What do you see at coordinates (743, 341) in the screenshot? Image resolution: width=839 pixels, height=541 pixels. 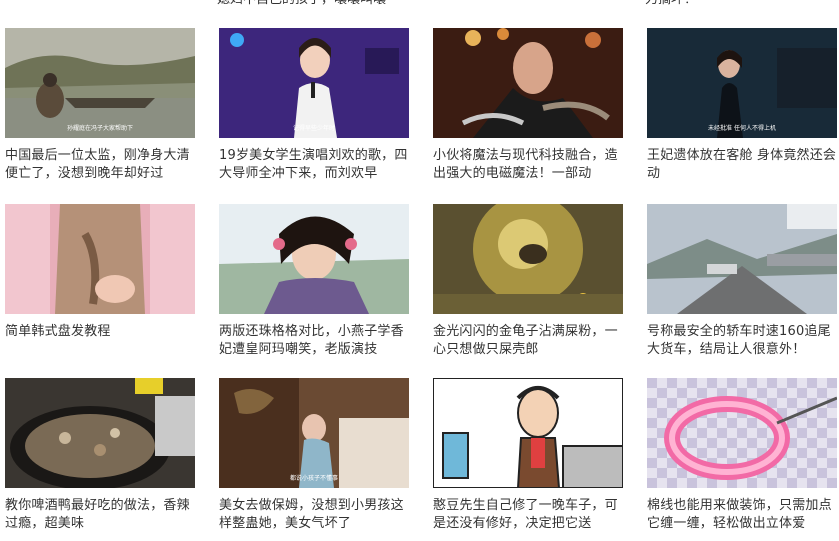 I see `video-title: 号称最安全的轿车时速160追尾大货车，结局让人很意外！` at bounding box center [743, 341].